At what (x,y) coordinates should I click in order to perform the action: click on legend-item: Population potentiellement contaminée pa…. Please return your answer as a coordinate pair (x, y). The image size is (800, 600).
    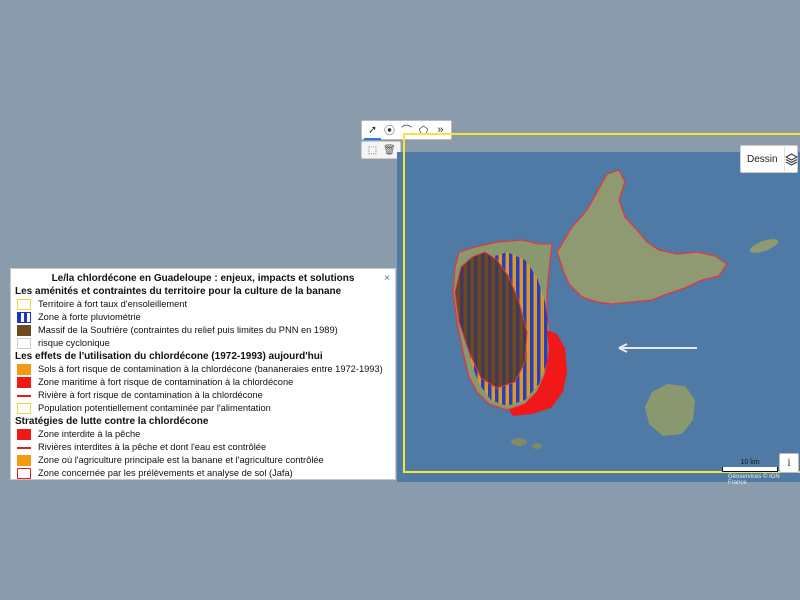
    Looking at the image, I should click on (203, 408).